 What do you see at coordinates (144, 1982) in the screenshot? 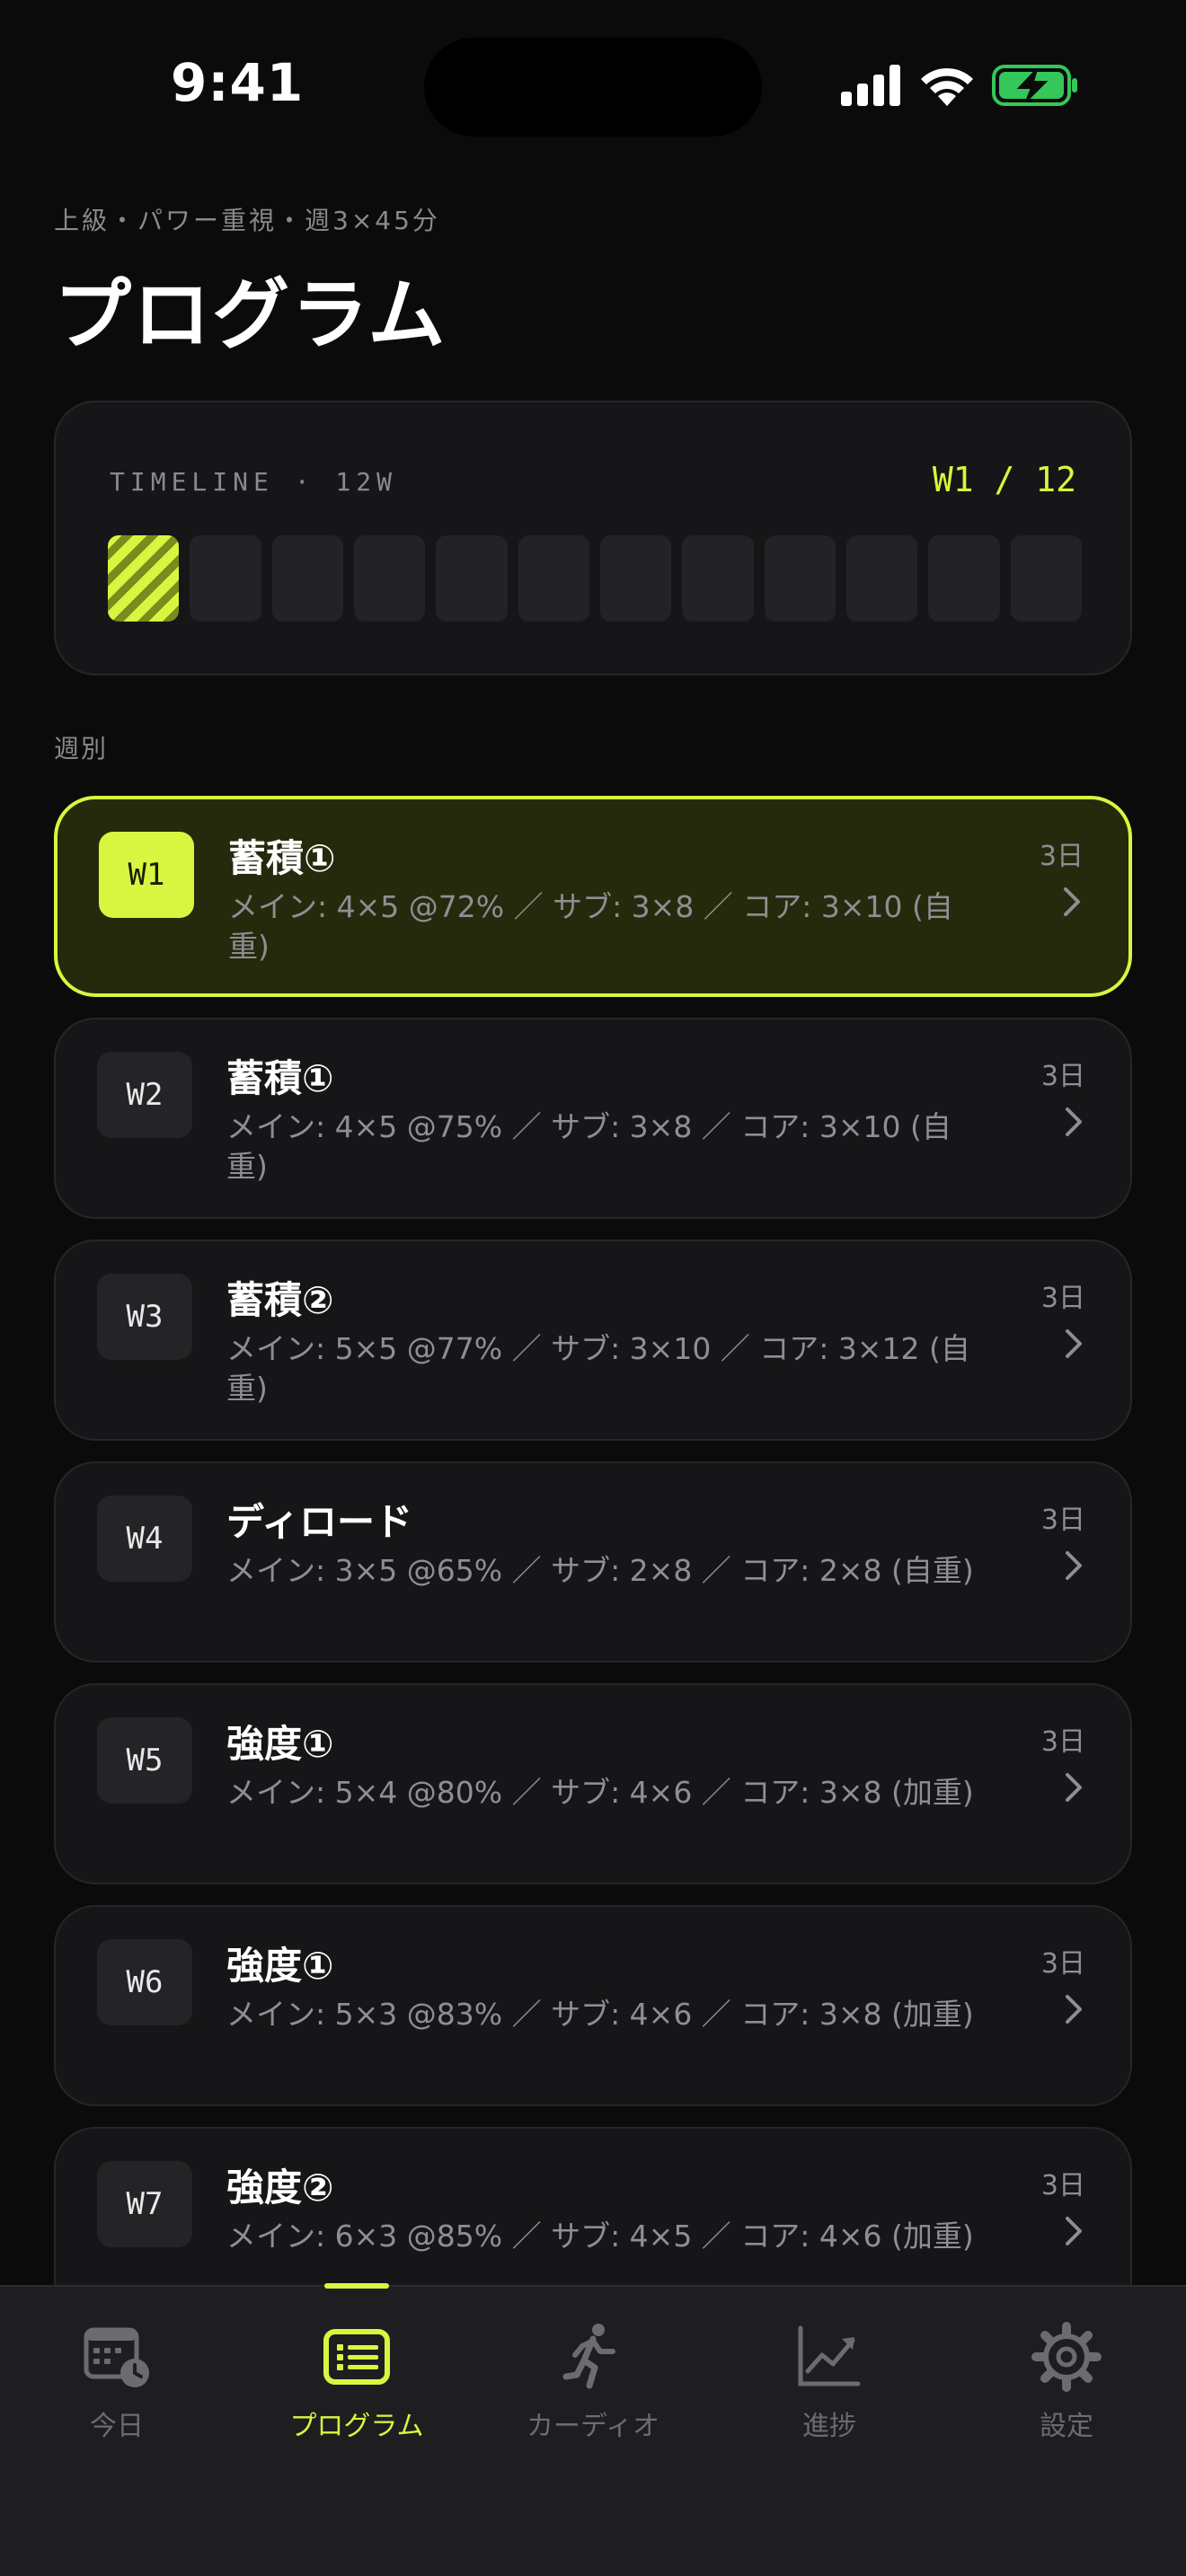
I see `week-badge: W6` at bounding box center [144, 1982].